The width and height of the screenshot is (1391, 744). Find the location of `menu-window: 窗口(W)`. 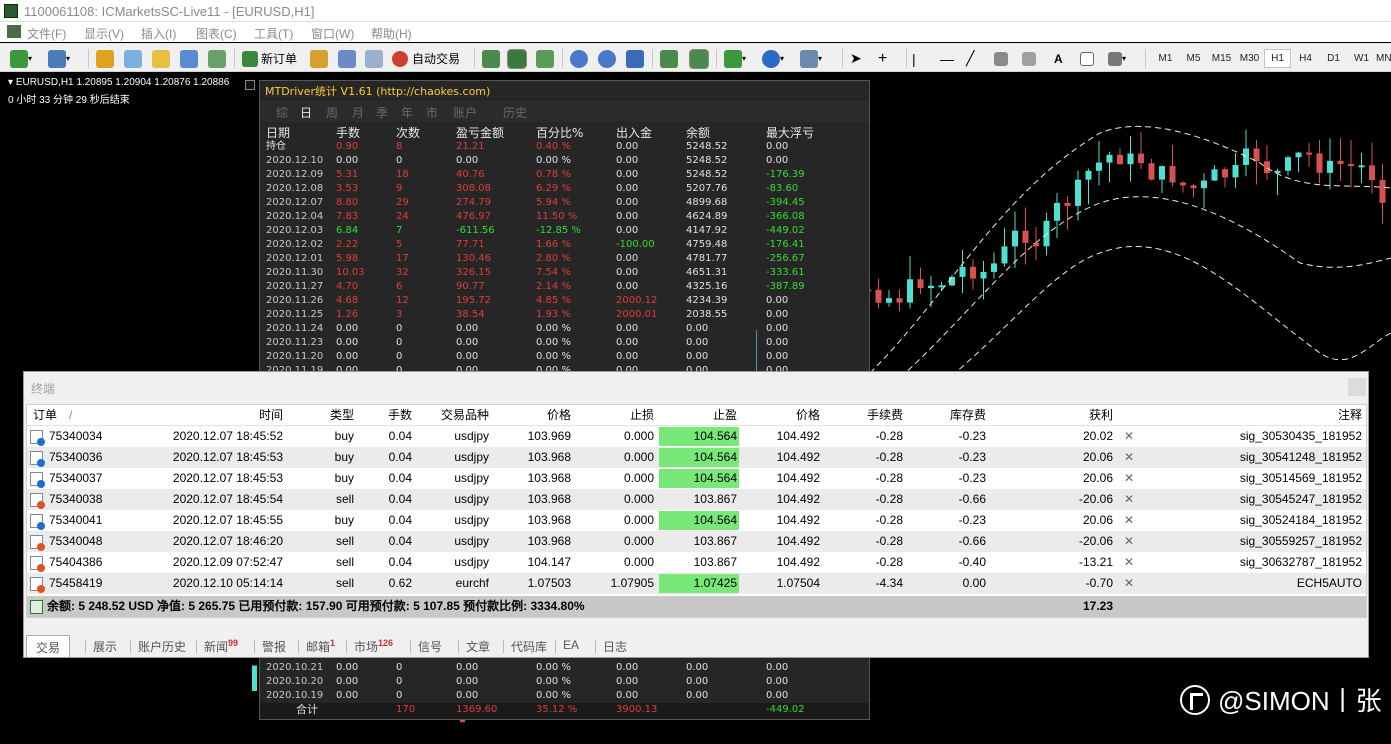

menu-window: 窗口(W) is located at coordinates (332, 33).